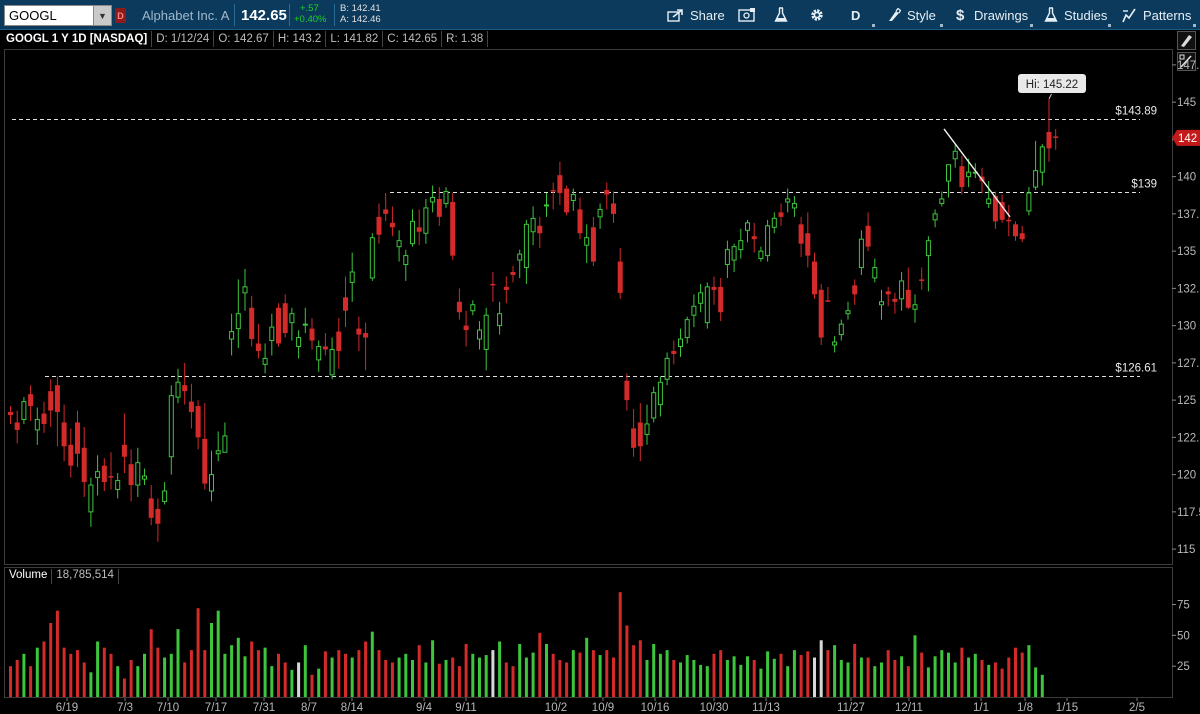 This screenshot has height=714, width=1200. I want to click on date-axis-label: 7/17, so click(216, 708).